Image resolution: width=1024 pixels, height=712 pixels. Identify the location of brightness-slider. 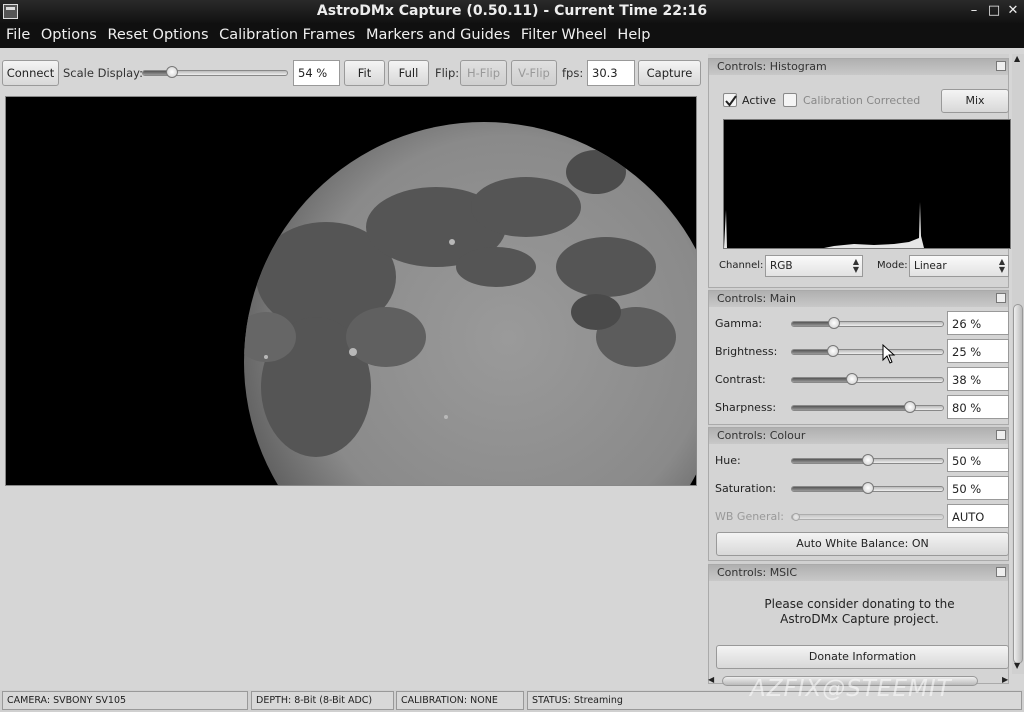
(867, 351).